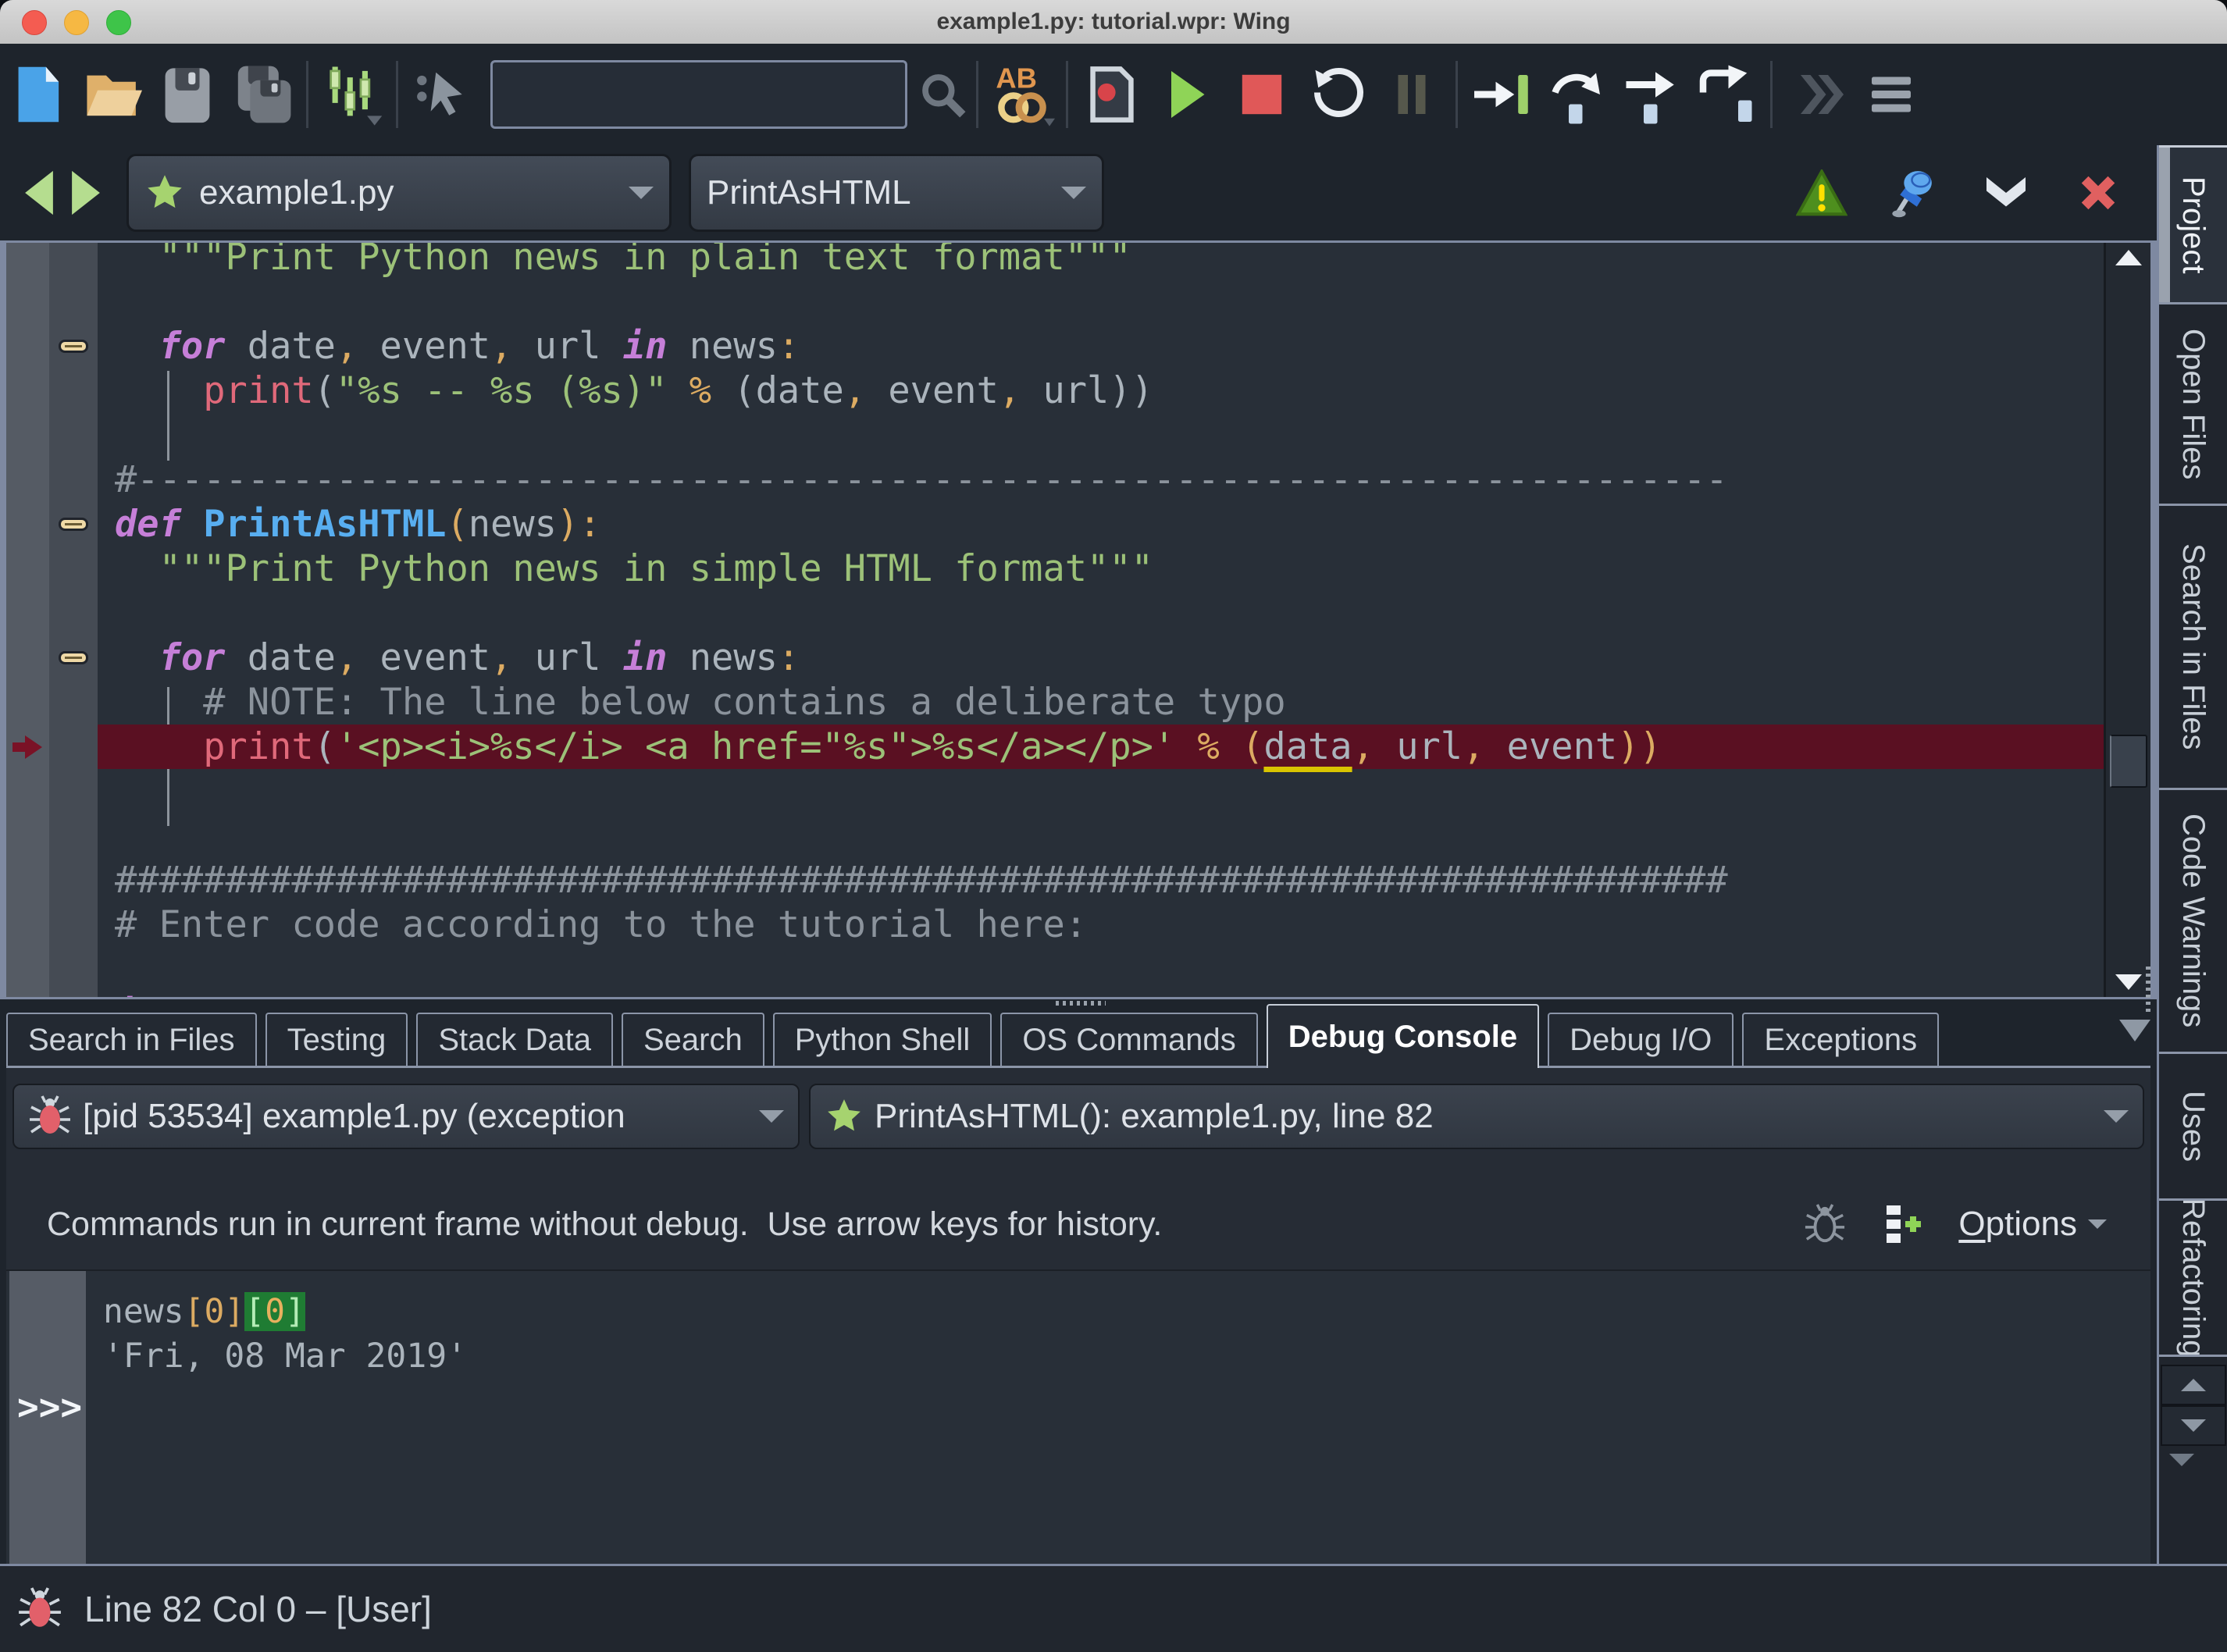 The width and height of the screenshot is (2227, 1652). Describe the element at coordinates (1914, 193) in the screenshot. I see `bookmark-pin-button` at that location.